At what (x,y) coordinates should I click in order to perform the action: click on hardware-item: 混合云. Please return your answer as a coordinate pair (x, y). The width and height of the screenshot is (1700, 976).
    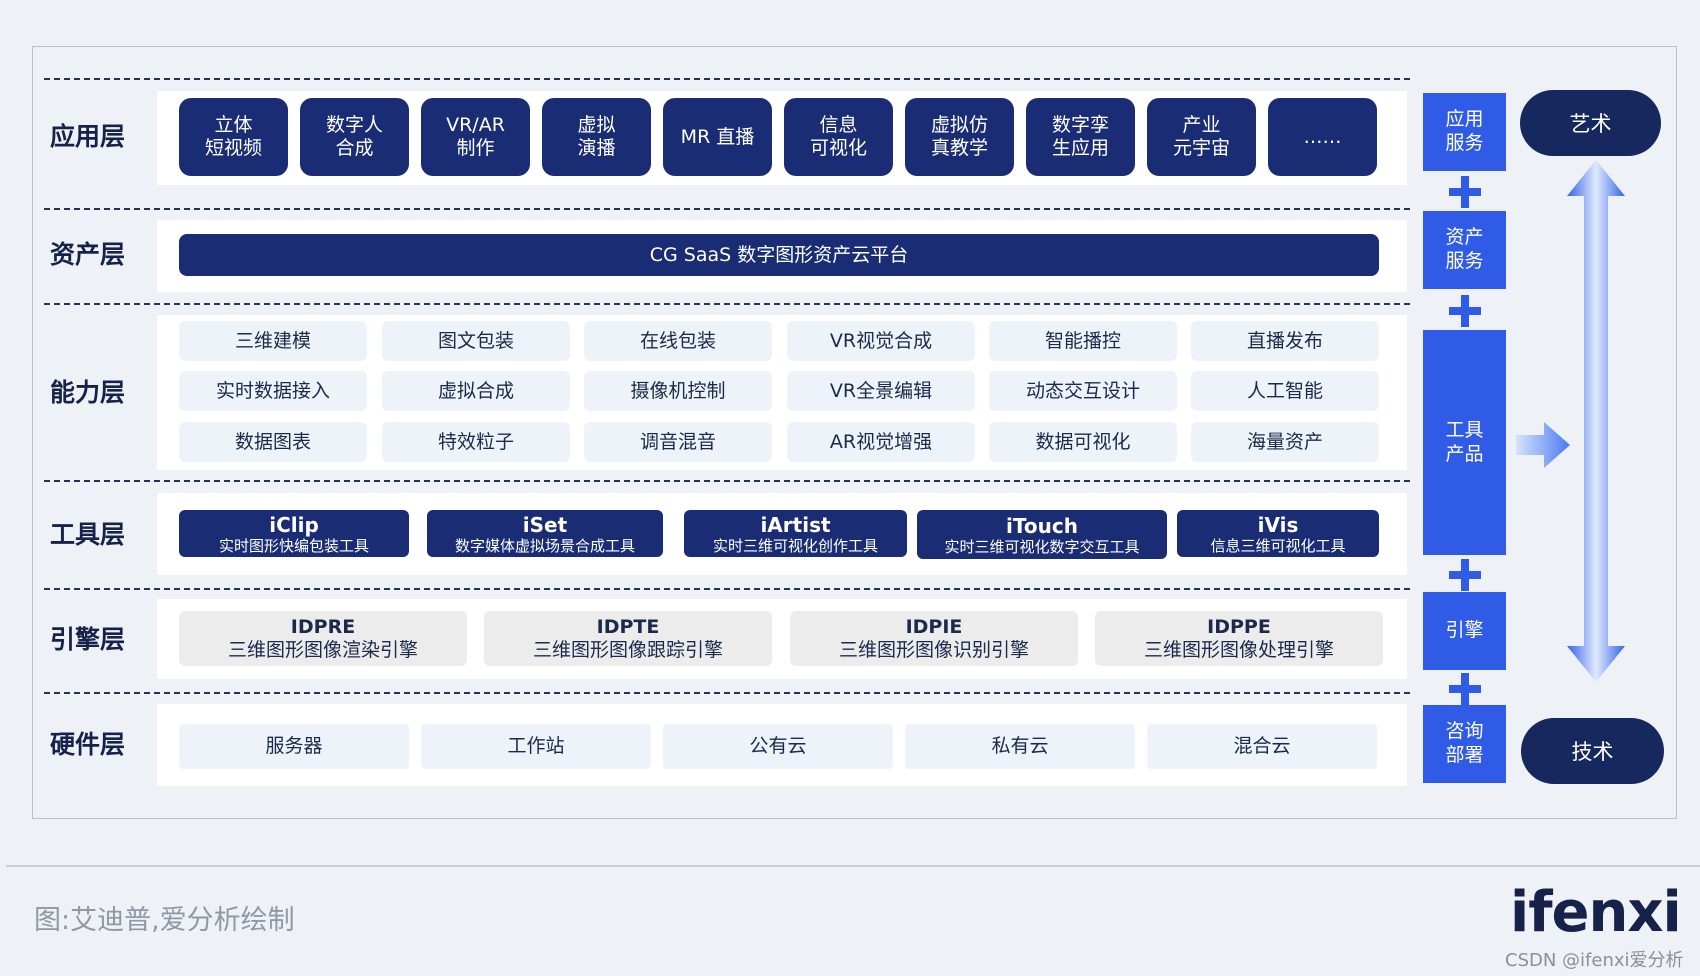
    Looking at the image, I should click on (1262, 746).